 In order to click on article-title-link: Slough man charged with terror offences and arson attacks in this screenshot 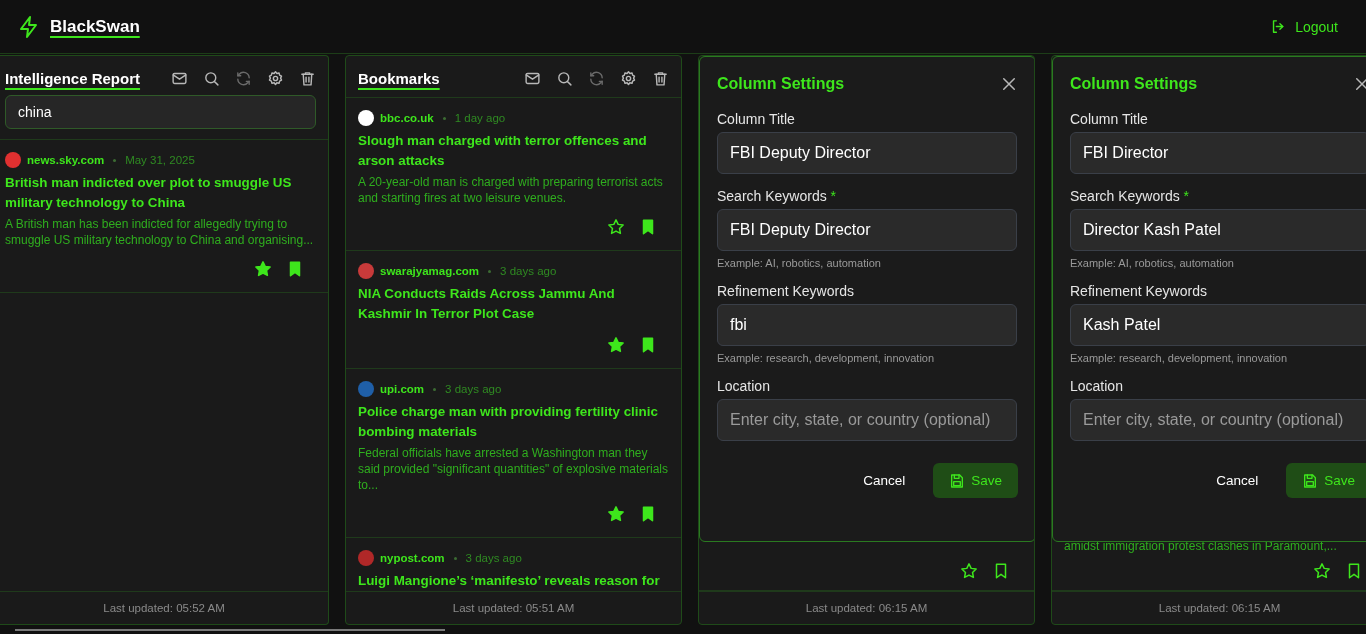, I will do `click(513, 151)`.